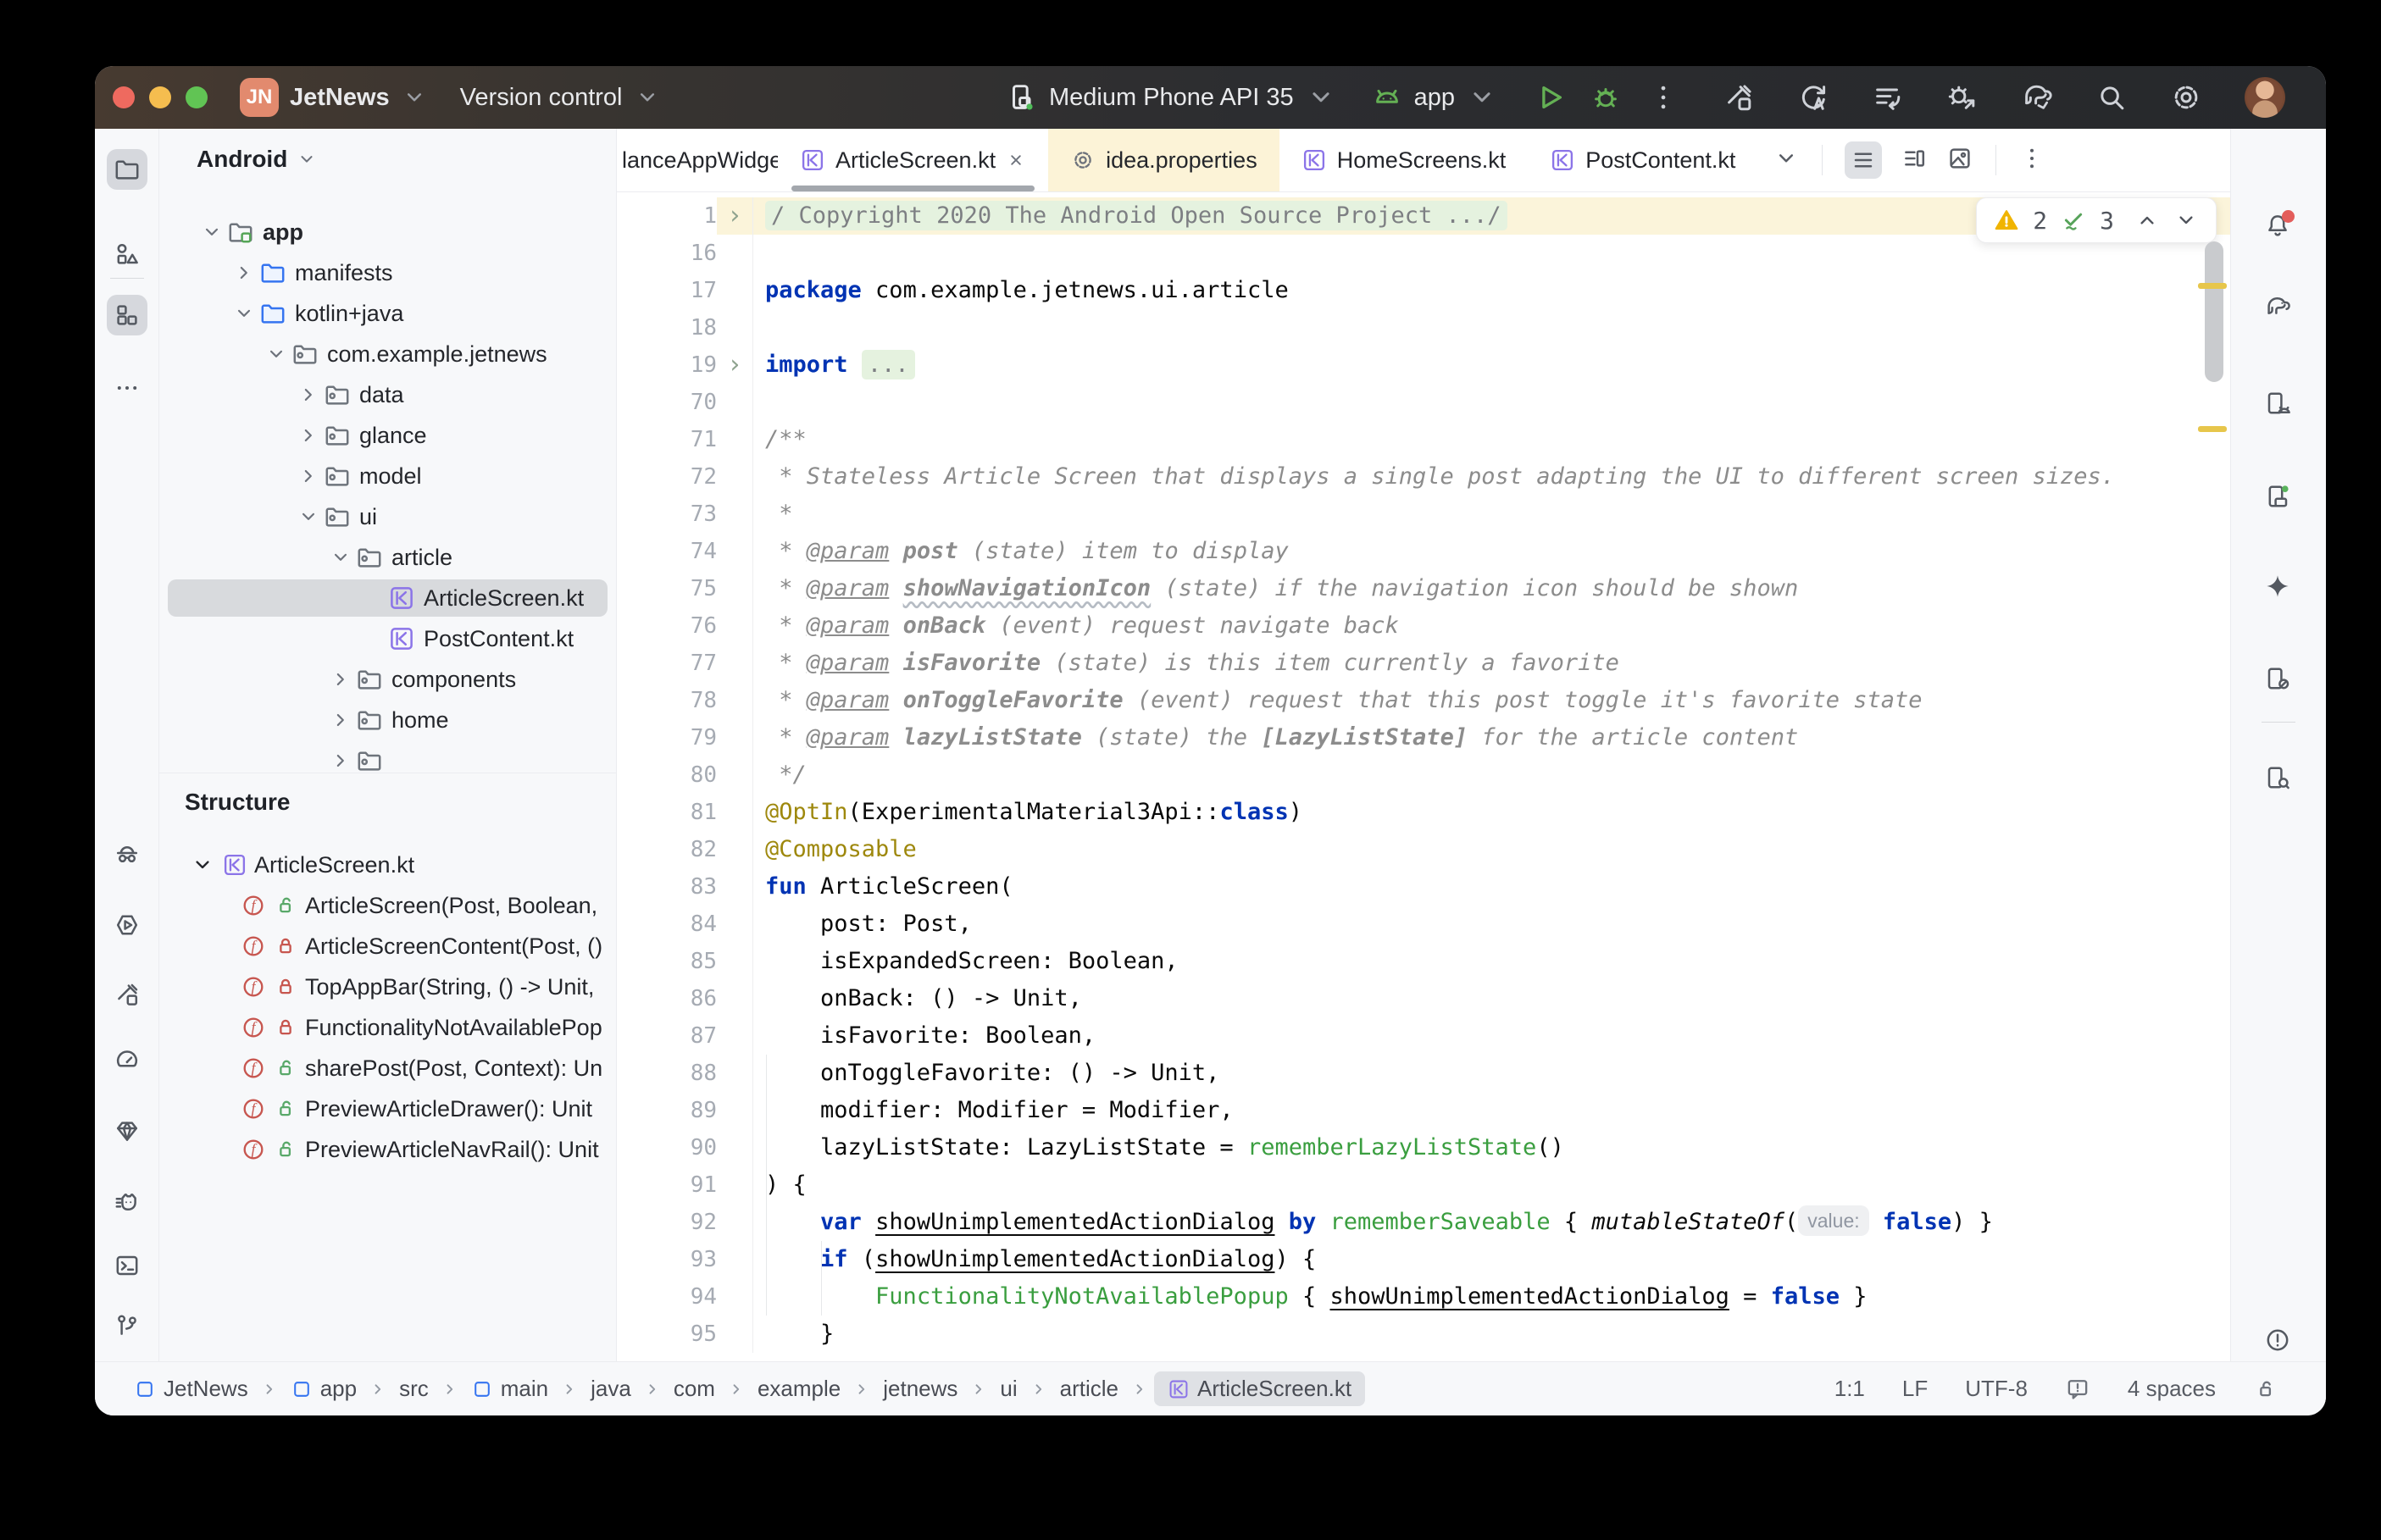 This screenshot has width=2381, height=1540. I want to click on project-widget: JN JetNews, so click(334, 97).